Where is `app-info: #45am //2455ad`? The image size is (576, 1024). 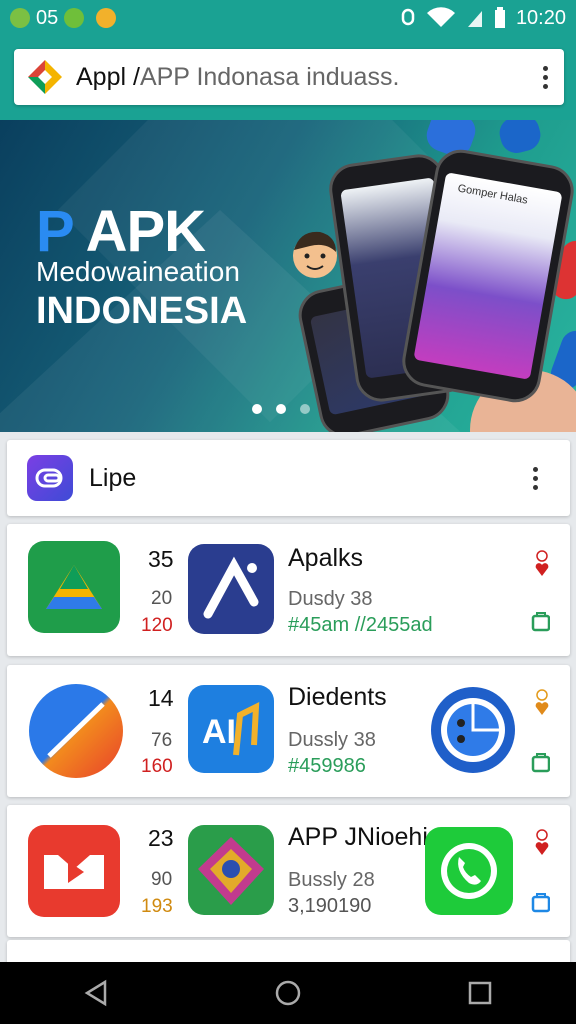 app-info: #45am //2455ad is located at coordinates (360, 625).